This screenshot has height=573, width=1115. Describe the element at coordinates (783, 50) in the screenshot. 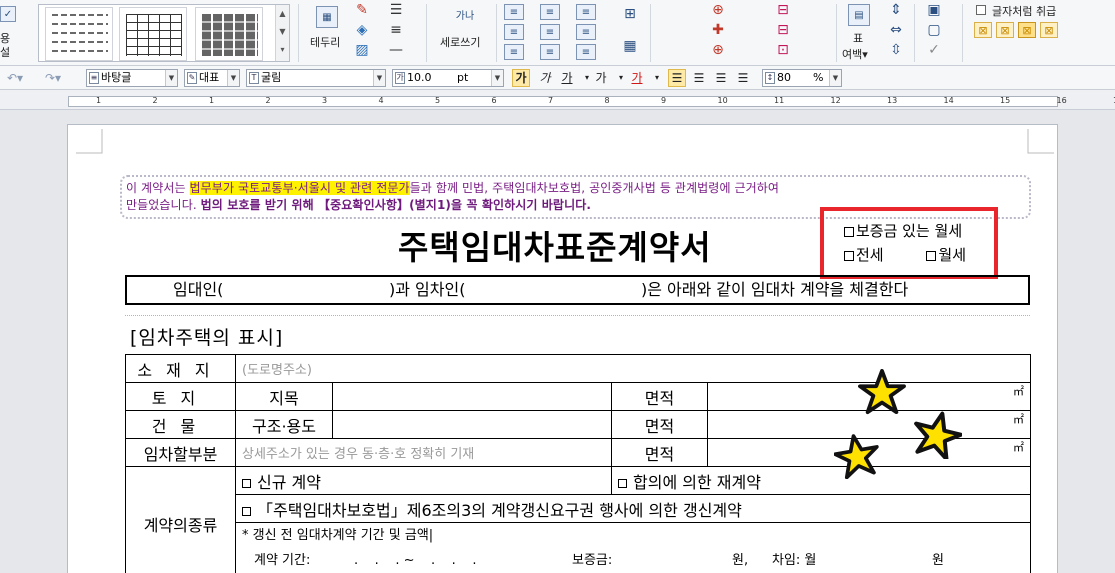

I see `merge-cells-icon: ⊡` at that location.